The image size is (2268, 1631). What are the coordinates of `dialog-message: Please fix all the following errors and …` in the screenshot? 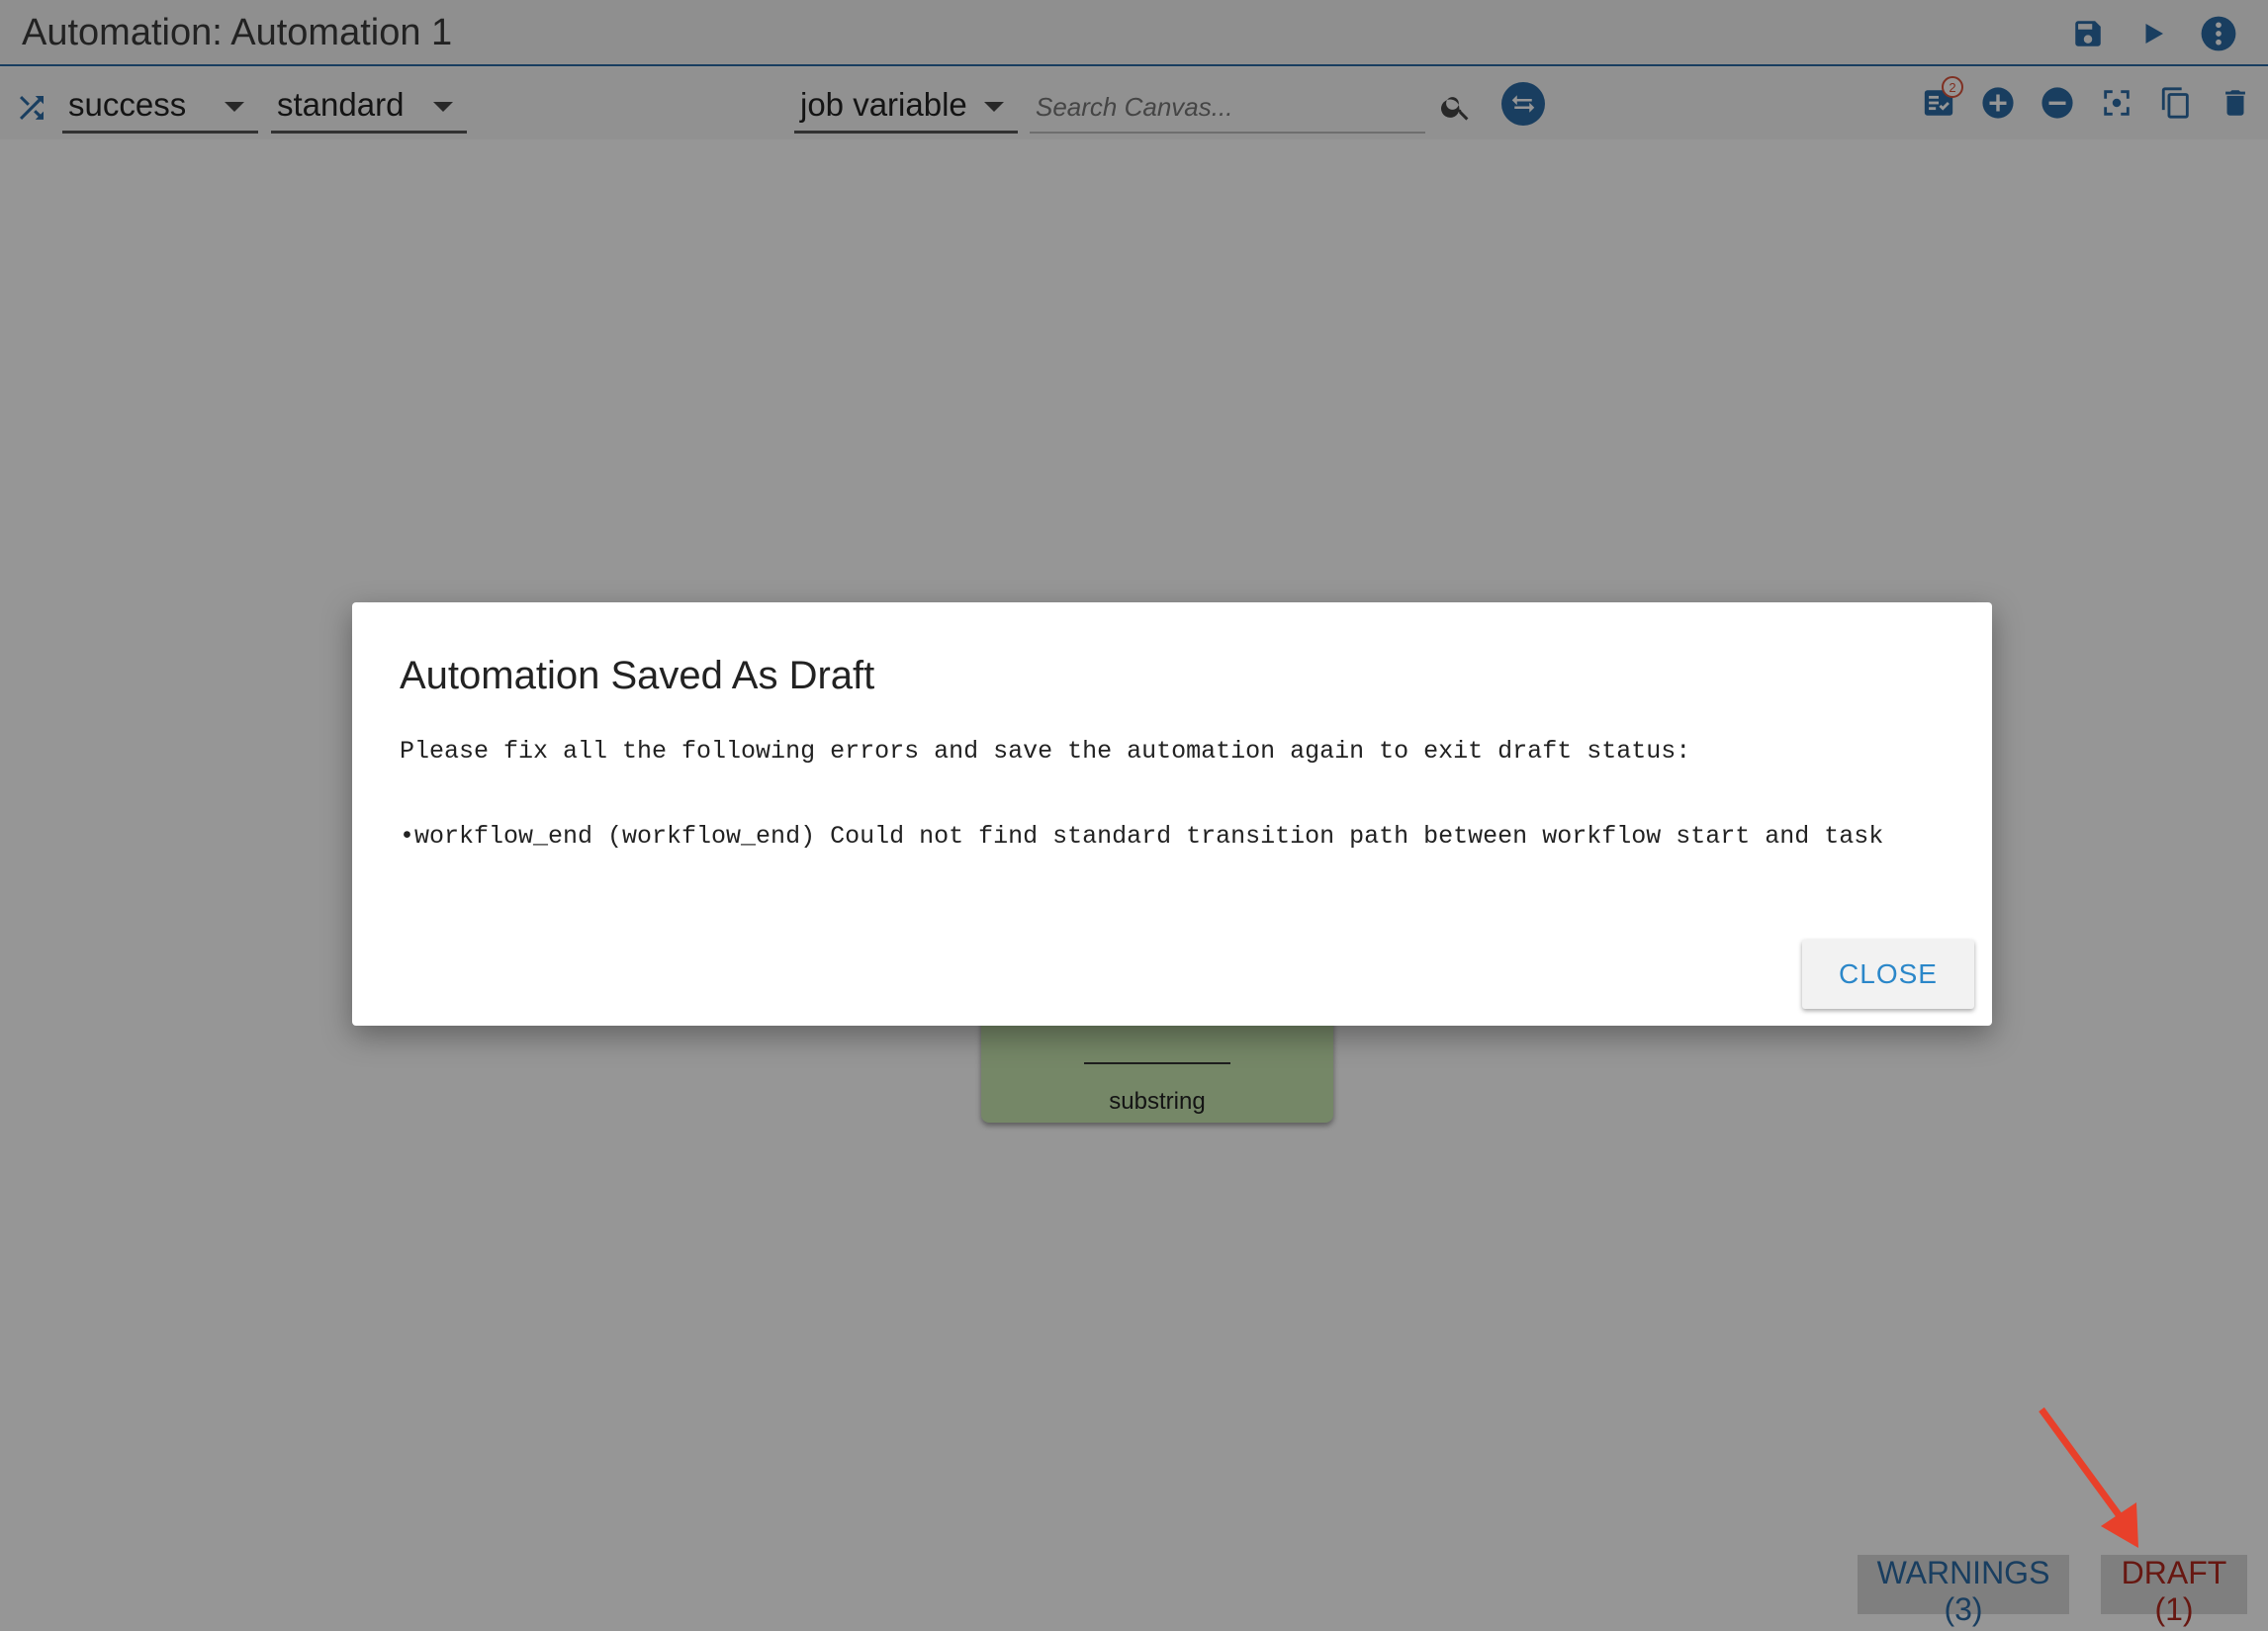 It's located at (1045, 752).